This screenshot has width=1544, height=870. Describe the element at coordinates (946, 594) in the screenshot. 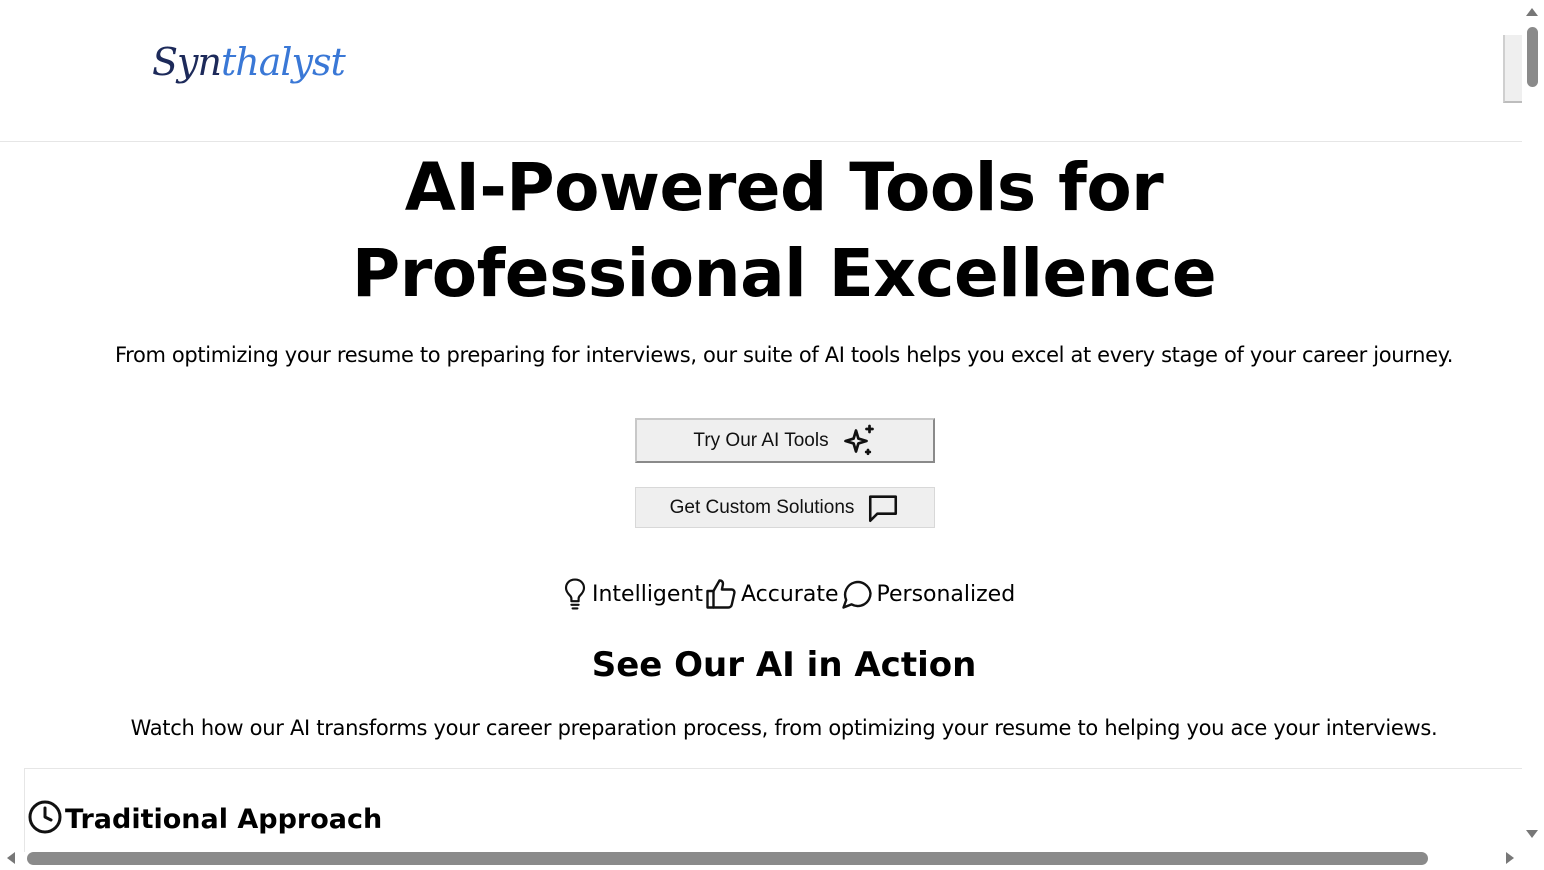

I see `feature-personalized-label: Personalized` at that location.